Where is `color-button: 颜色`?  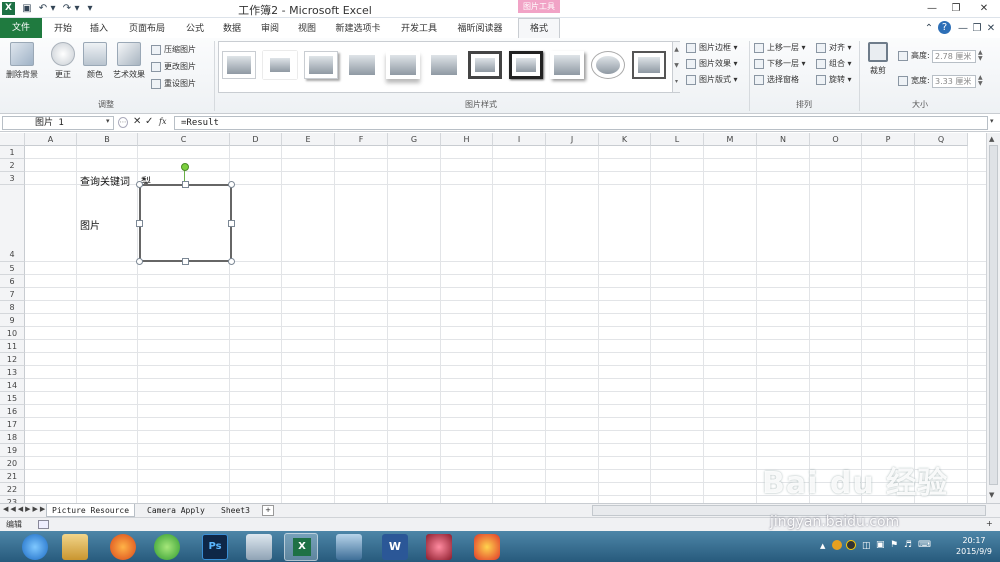
color-button: 颜色 is located at coordinates (95, 61).